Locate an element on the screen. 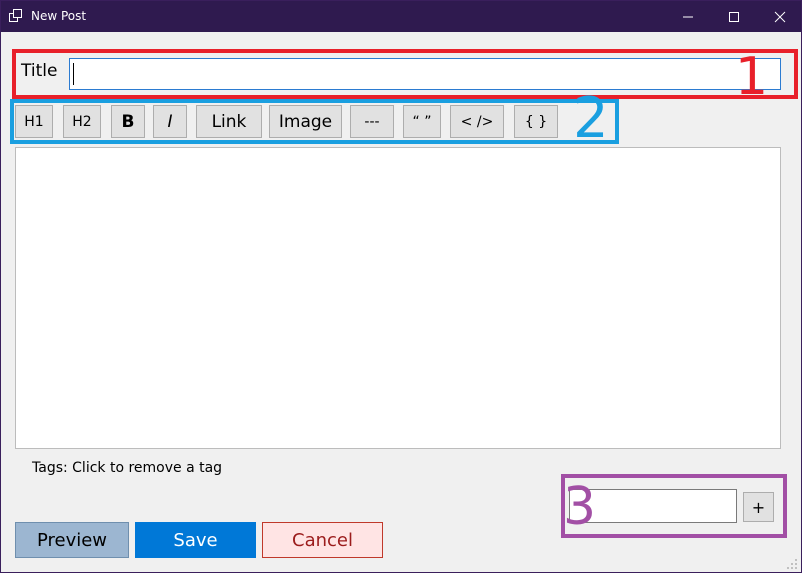 The image size is (802, 573). window-title: New Post is located at coordinates (59, 16).